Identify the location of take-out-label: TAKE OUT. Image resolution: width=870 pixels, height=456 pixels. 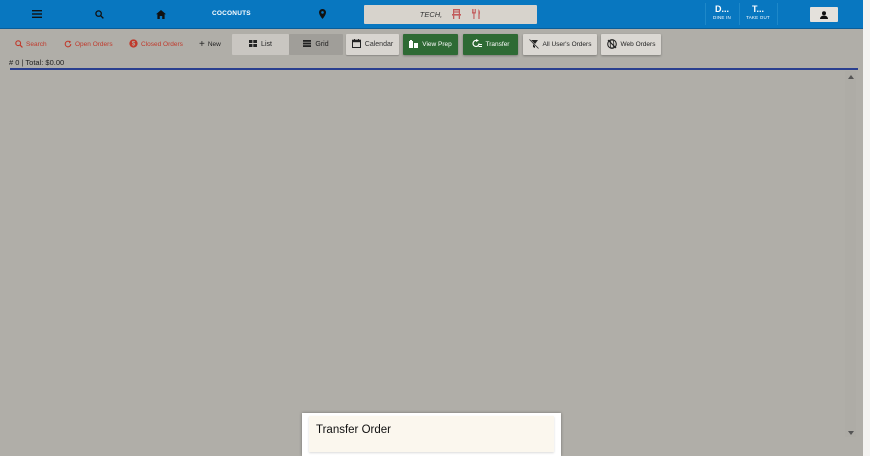
(758, 17).